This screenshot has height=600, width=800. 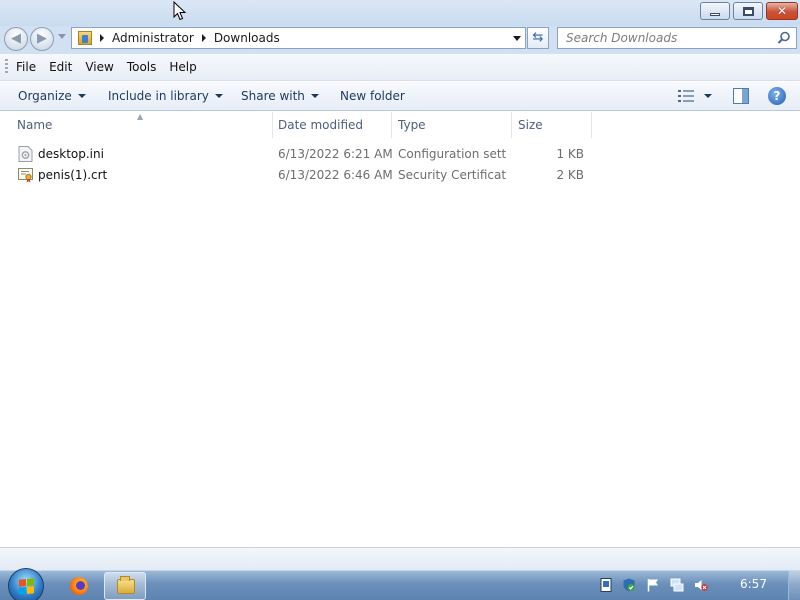 What do you see at coordinates (400, 584) in the screenshot?
I see `taskbar: 6:57` at bounding box center [400, 584].